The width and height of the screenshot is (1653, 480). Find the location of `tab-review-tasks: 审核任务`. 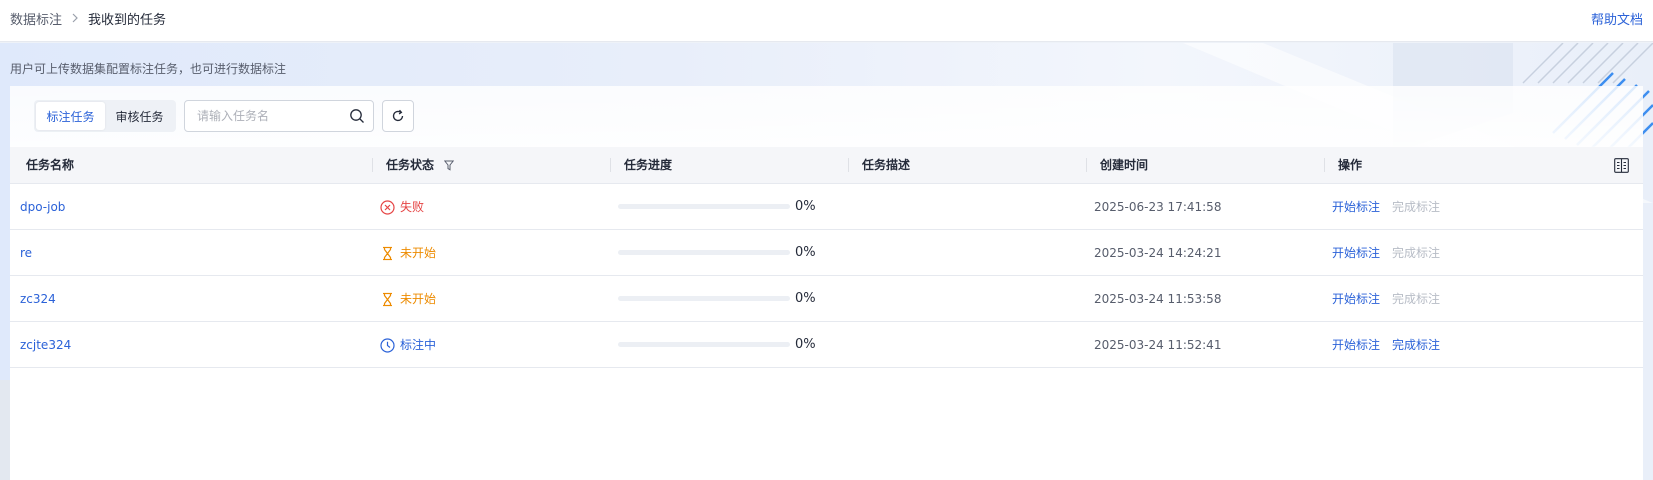

tab-review-tasks: 审核任务 is located at coordinates (139, 116).